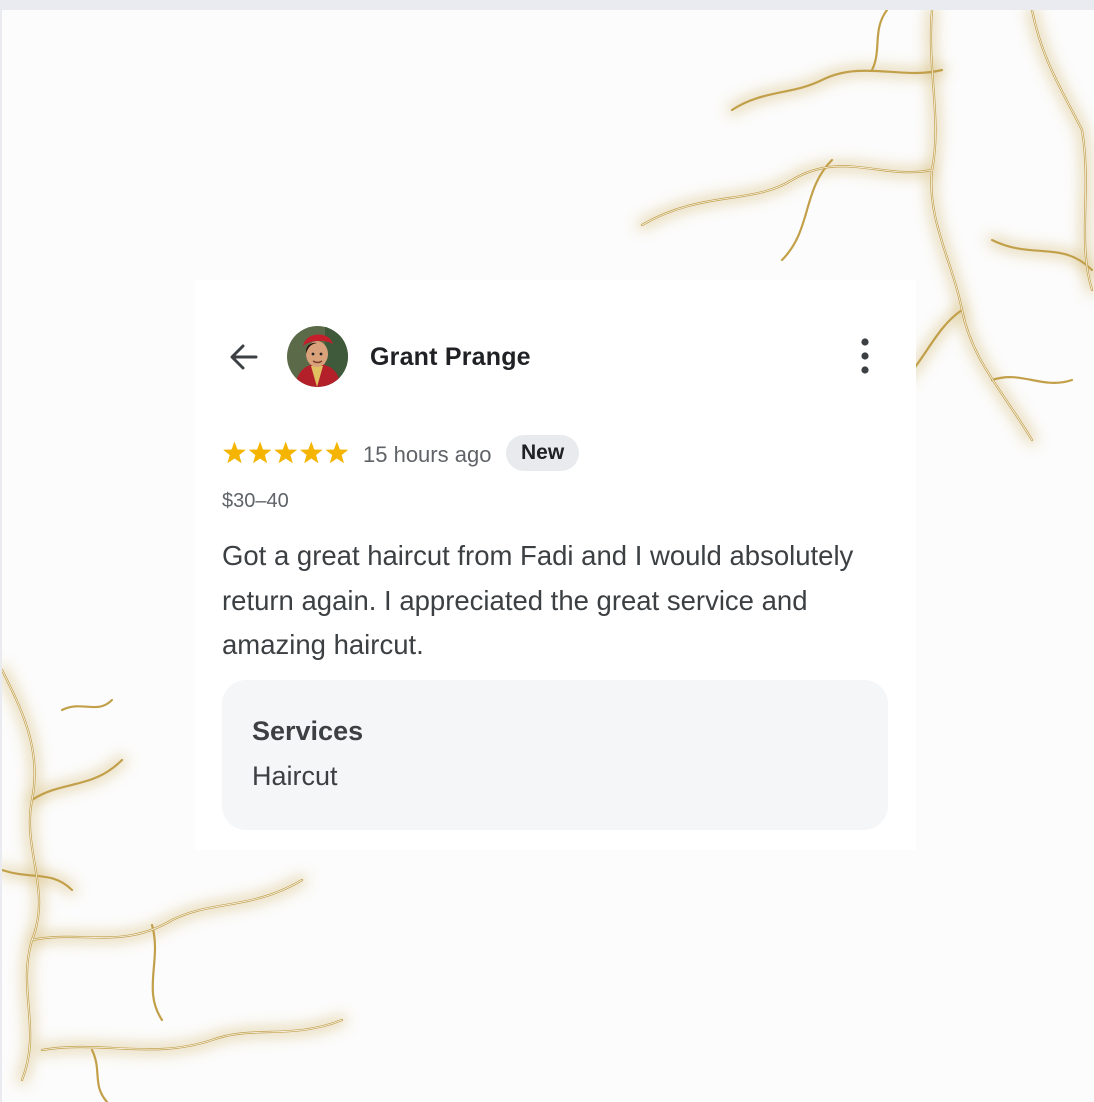 The width and height of the screenshot is (1094, 1102). I want to click on avatar, so click(317, 356).